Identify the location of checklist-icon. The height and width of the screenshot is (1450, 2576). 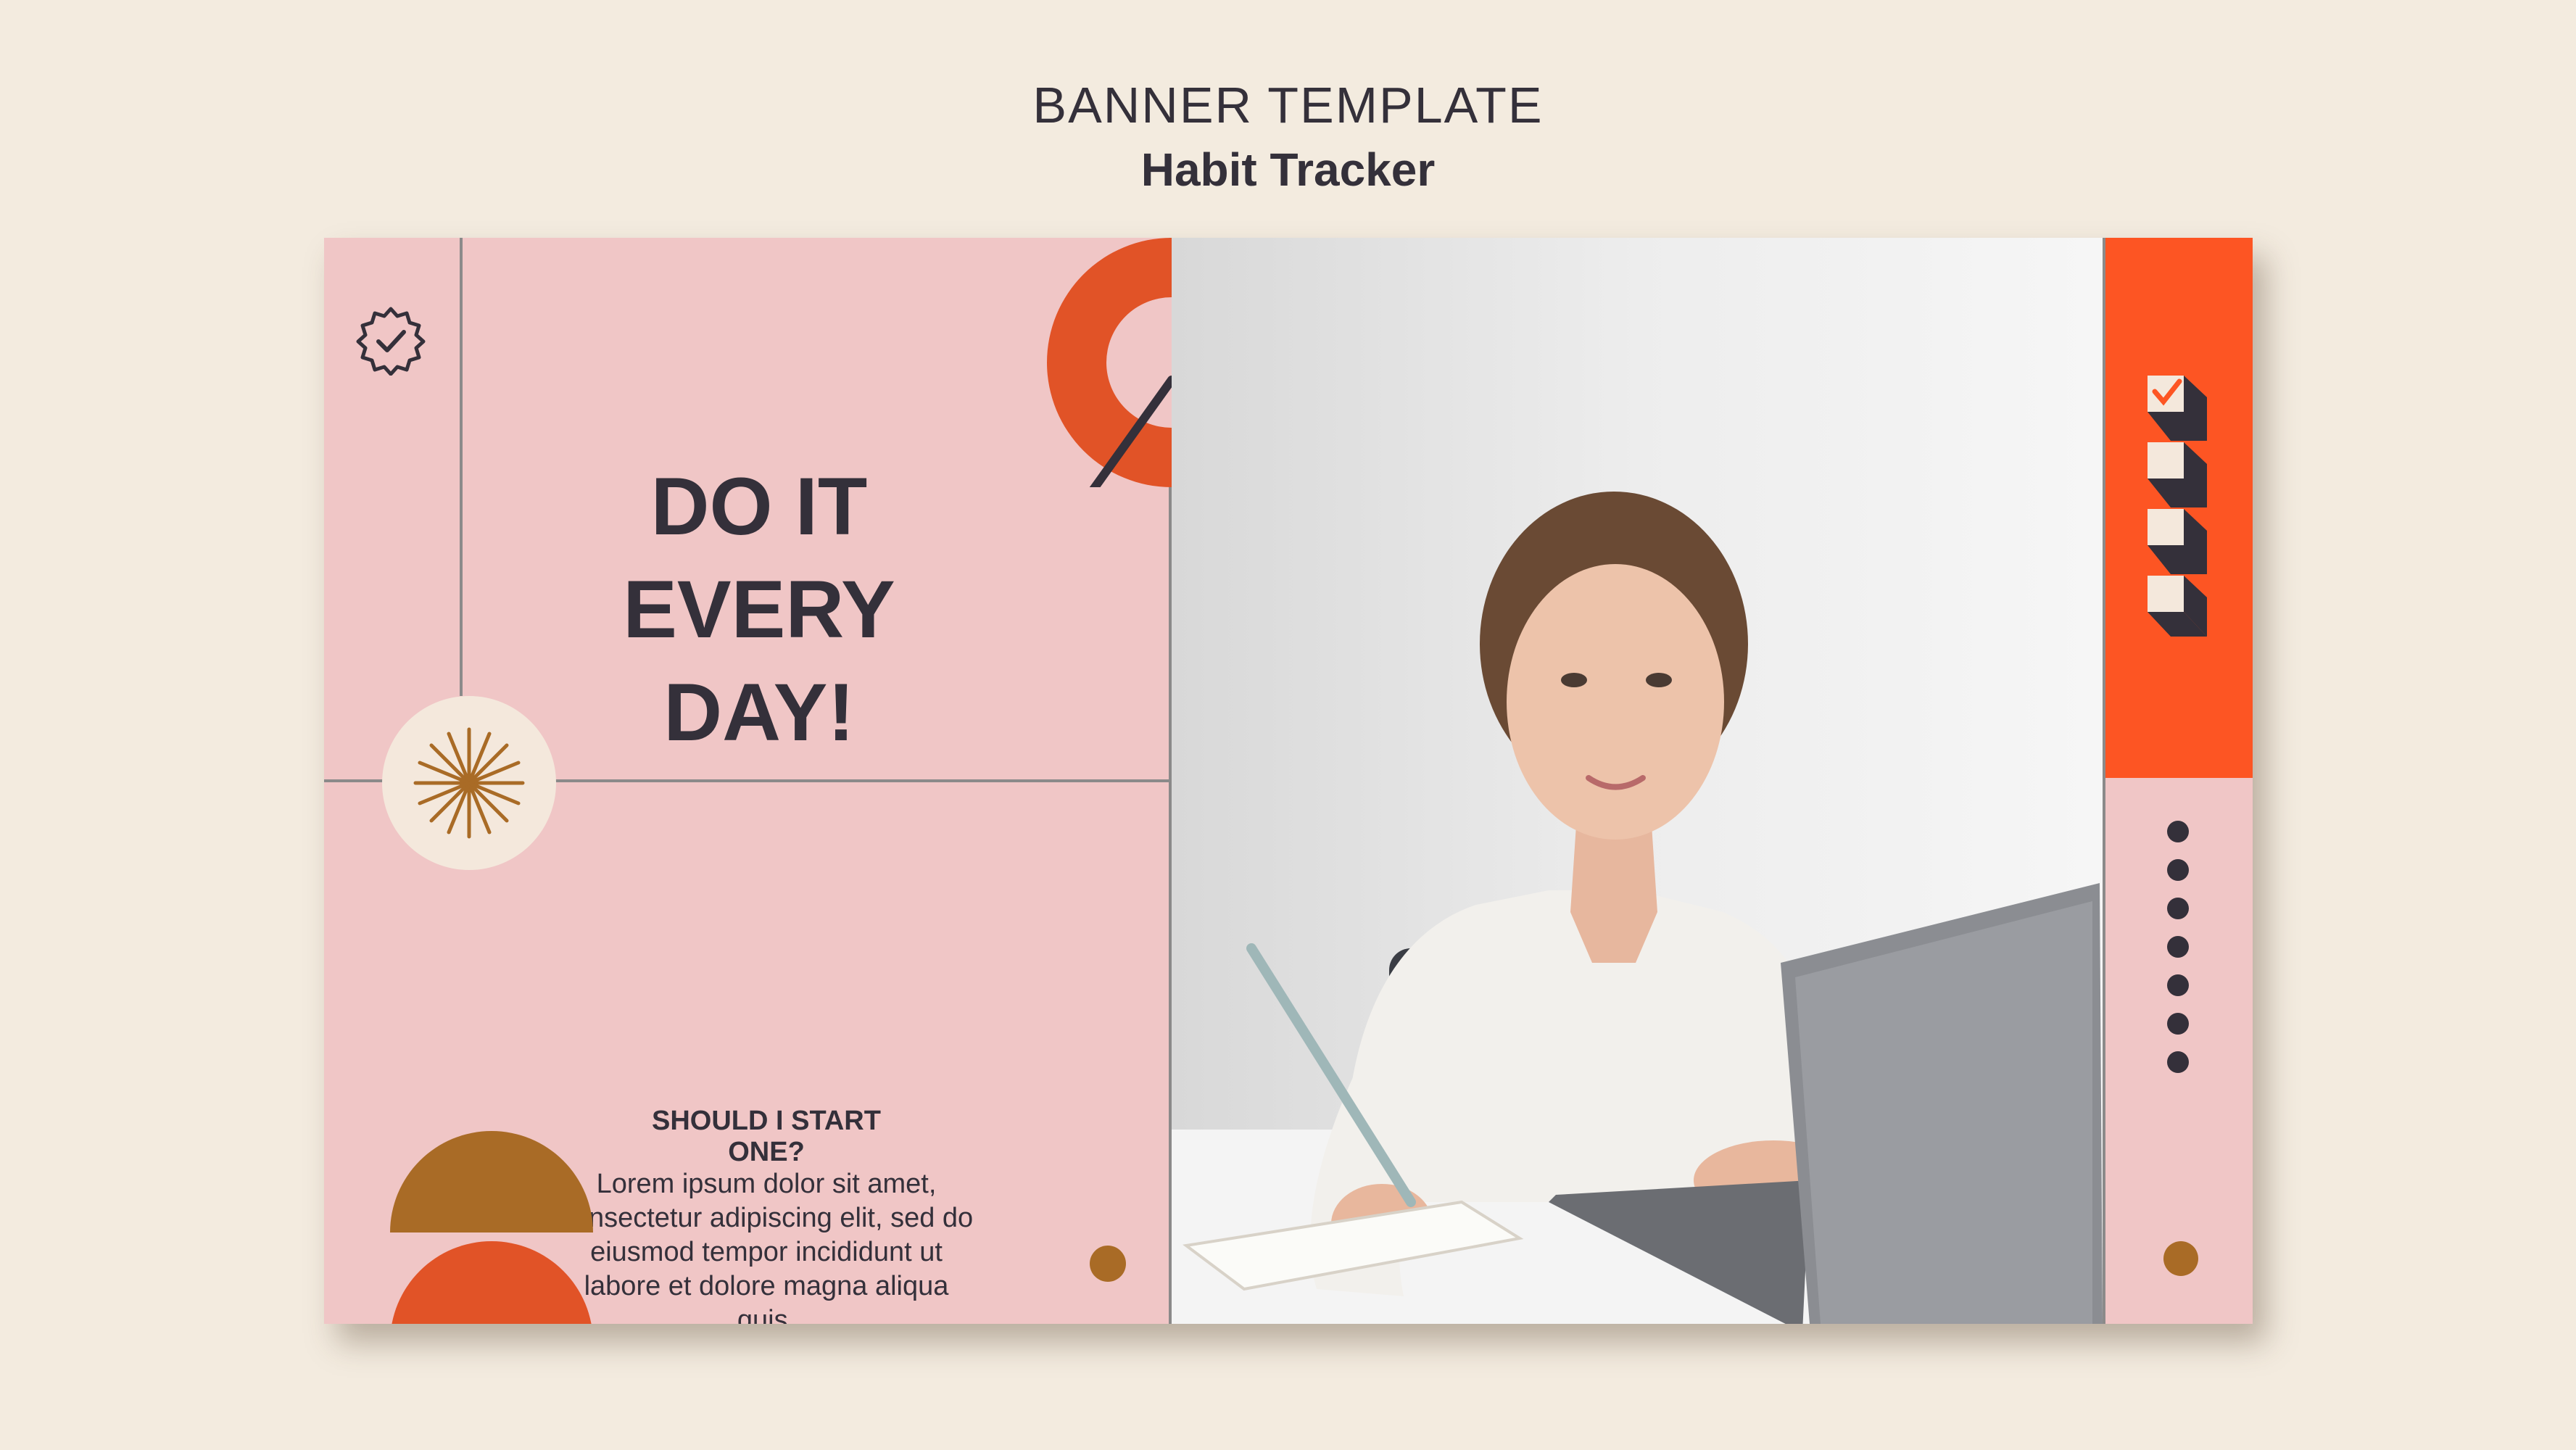
(2178, 506).